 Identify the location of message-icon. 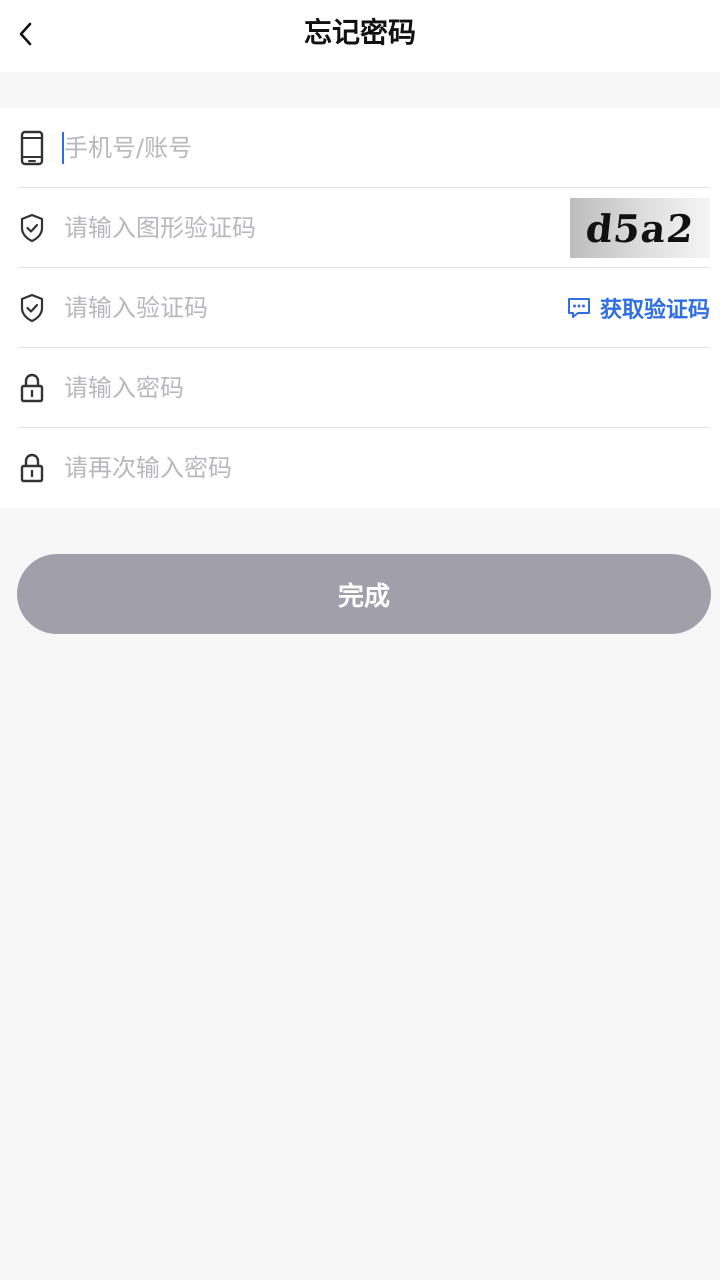
(578, 308).